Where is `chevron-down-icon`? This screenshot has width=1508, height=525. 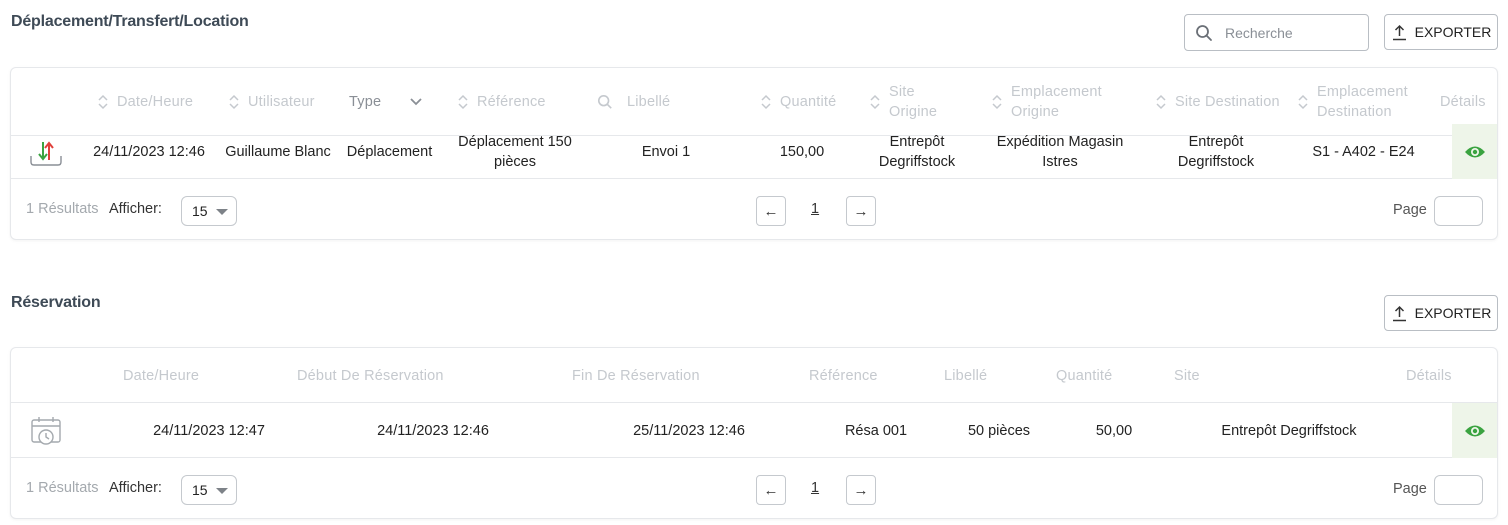 chevron-down-icon is located at coordinates (416, 102).